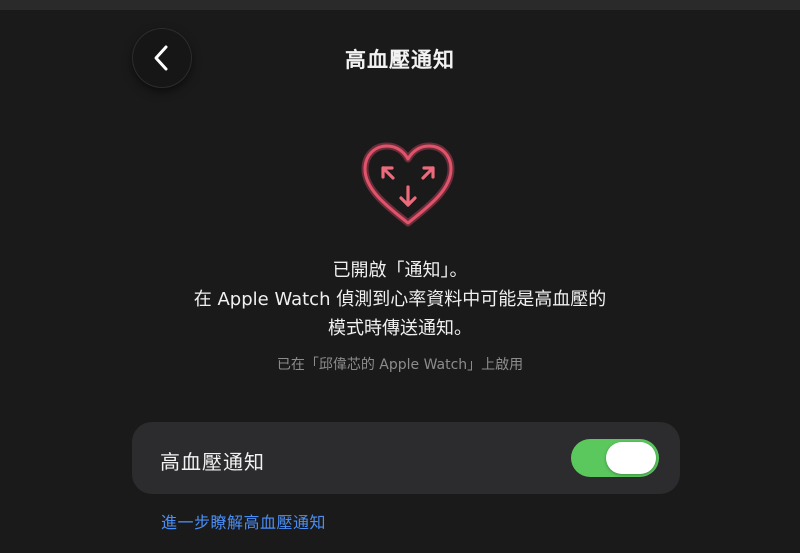 Image resolution: width=800 pixels, height=553 pixels. Describe the element at coordinates (212, 462) in the screenshot. I see `setting-label: 高血壓通知` at that location.